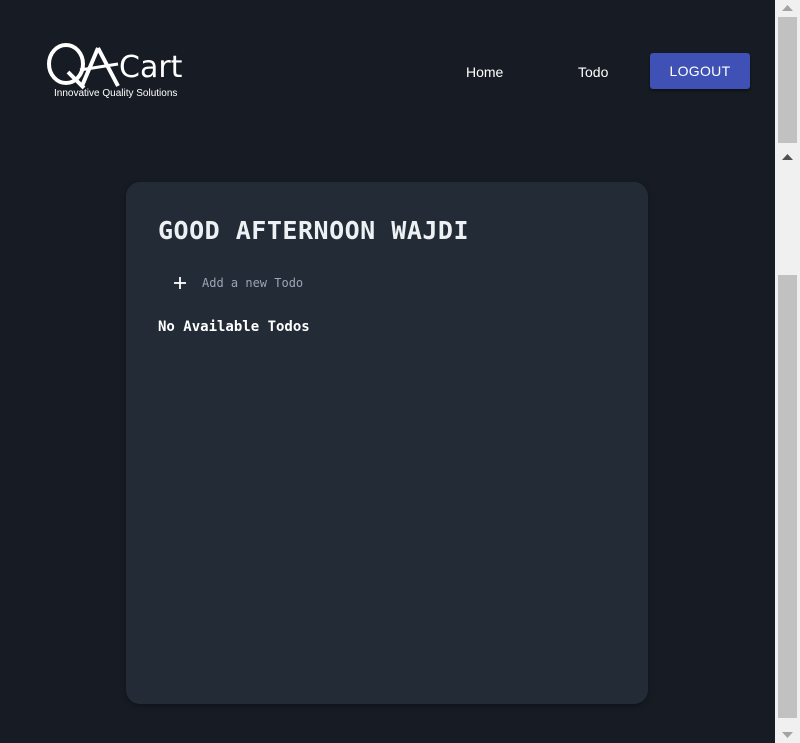  Describe the element at coordinates (151, 67) in the screenshot. I see `logo-text: Cart` at that location.